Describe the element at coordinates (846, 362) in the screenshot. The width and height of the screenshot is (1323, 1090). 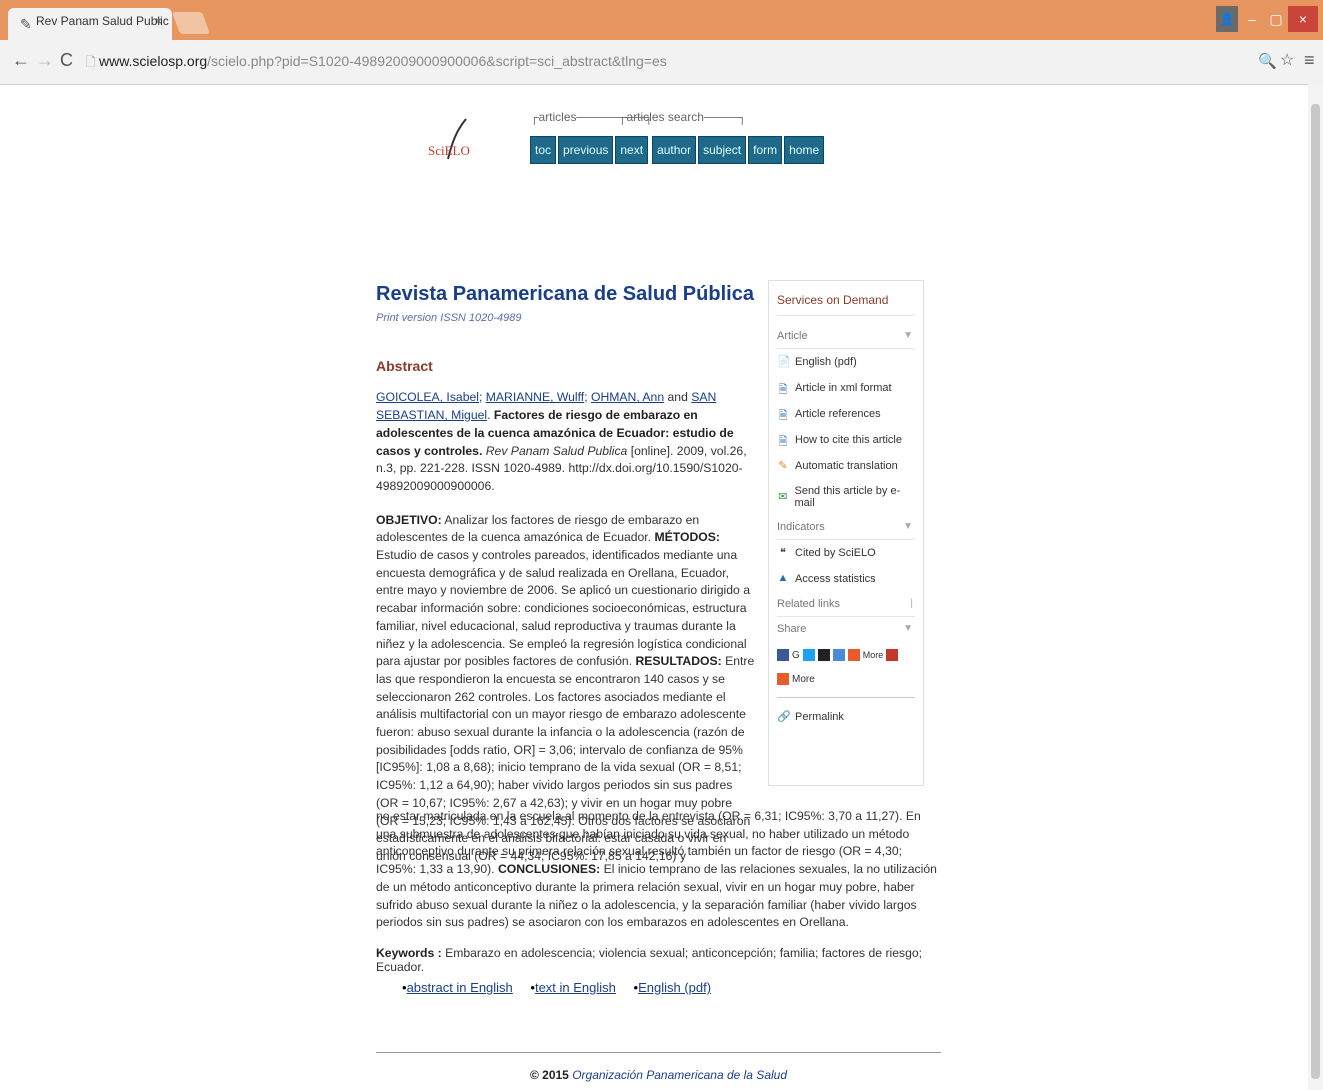
I see `english-pdf-item: 📄 English (pdf)` at that location.